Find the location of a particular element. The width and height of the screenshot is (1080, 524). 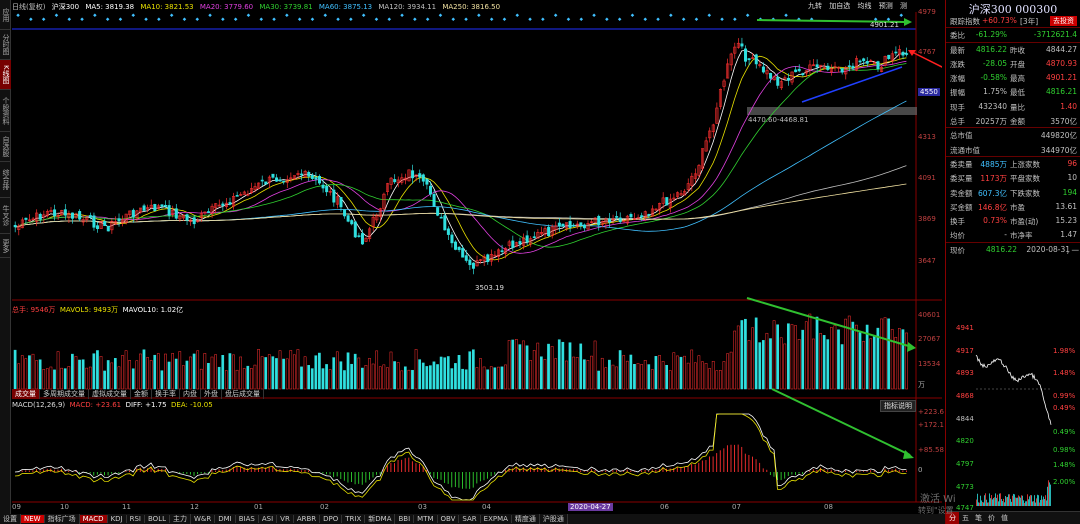

panel-tab-tick: 笔 is located at coordinates (978, 518).